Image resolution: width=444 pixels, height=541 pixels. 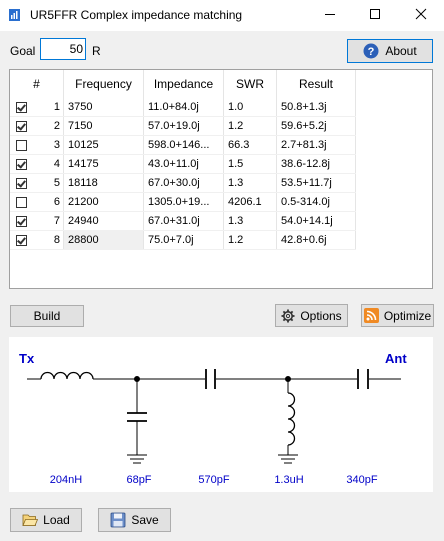 I want to click on table-row: 8 28800 75.0+7.0j 1.2 42.8+0.6j, so click(x=183, y=240).